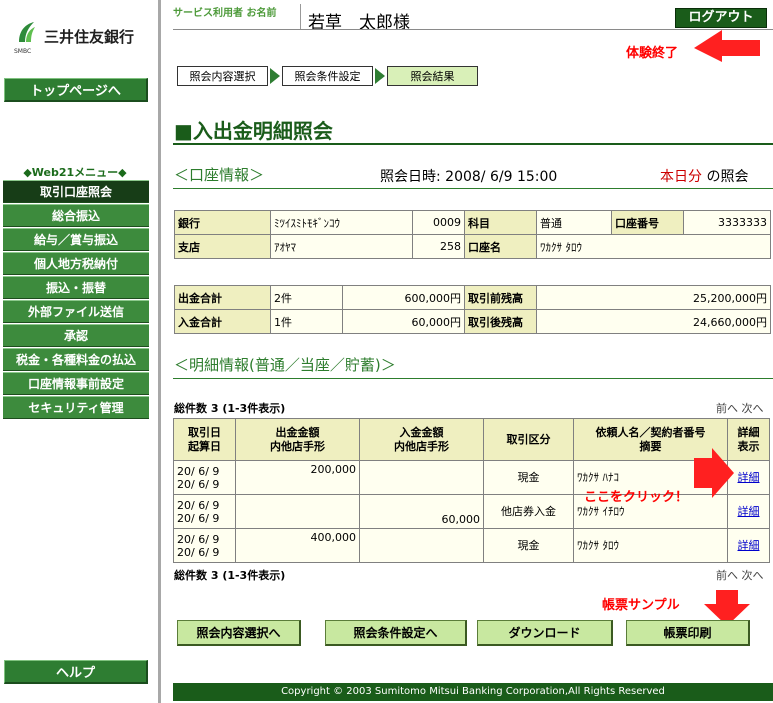 This screenshot has height=703, width=773. Describe the element at coordinates (306, 297) in the screenshot. I see `out-total-count: 2件` at that location.